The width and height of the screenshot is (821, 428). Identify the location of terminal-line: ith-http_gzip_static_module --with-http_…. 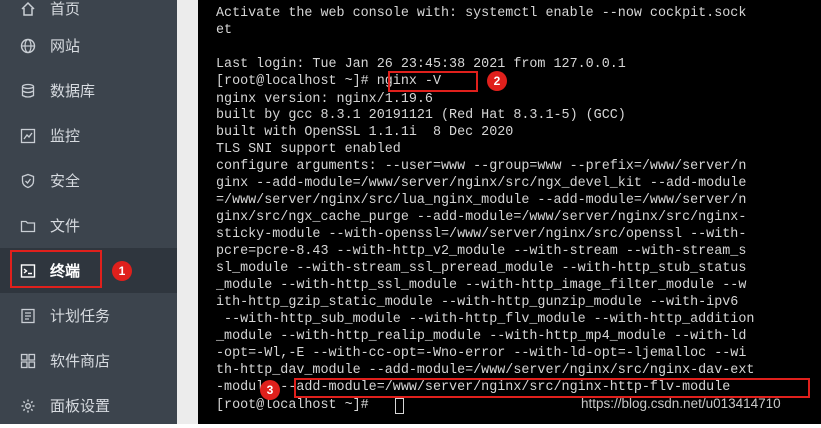
(477, 302).